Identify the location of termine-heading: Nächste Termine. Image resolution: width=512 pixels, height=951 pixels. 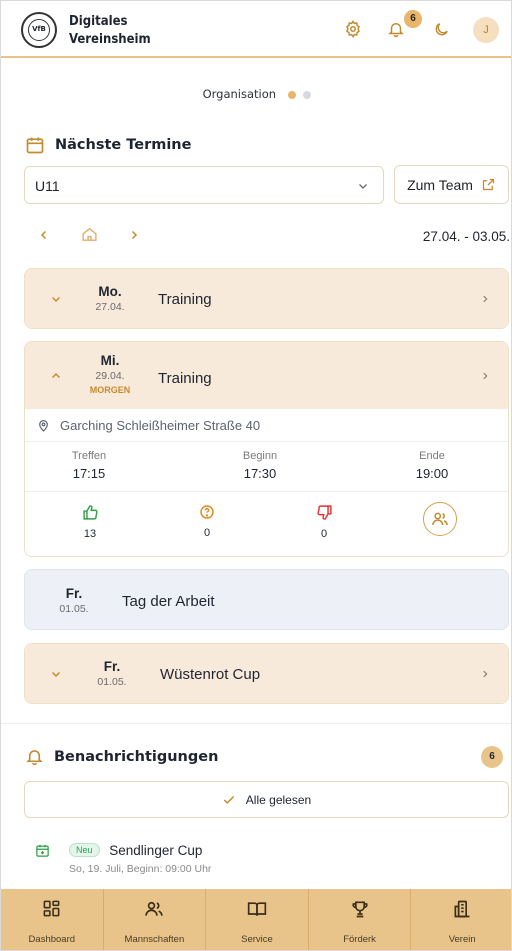
(108, 145).